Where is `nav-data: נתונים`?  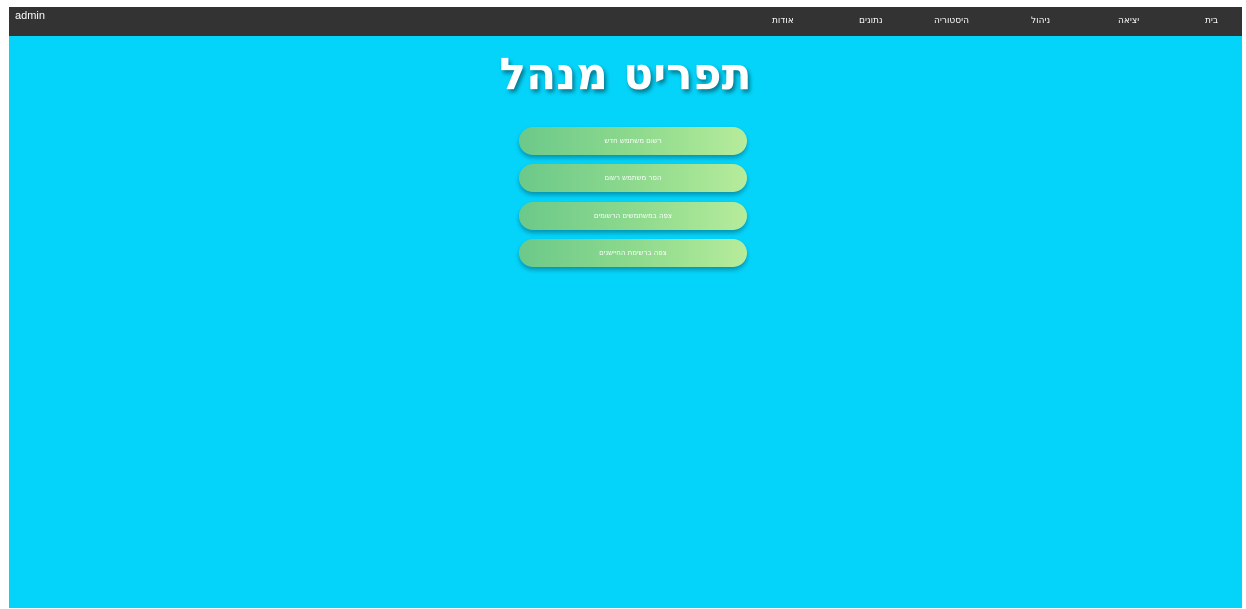
nav-data: נתונים is located at coordinates (871, 21).